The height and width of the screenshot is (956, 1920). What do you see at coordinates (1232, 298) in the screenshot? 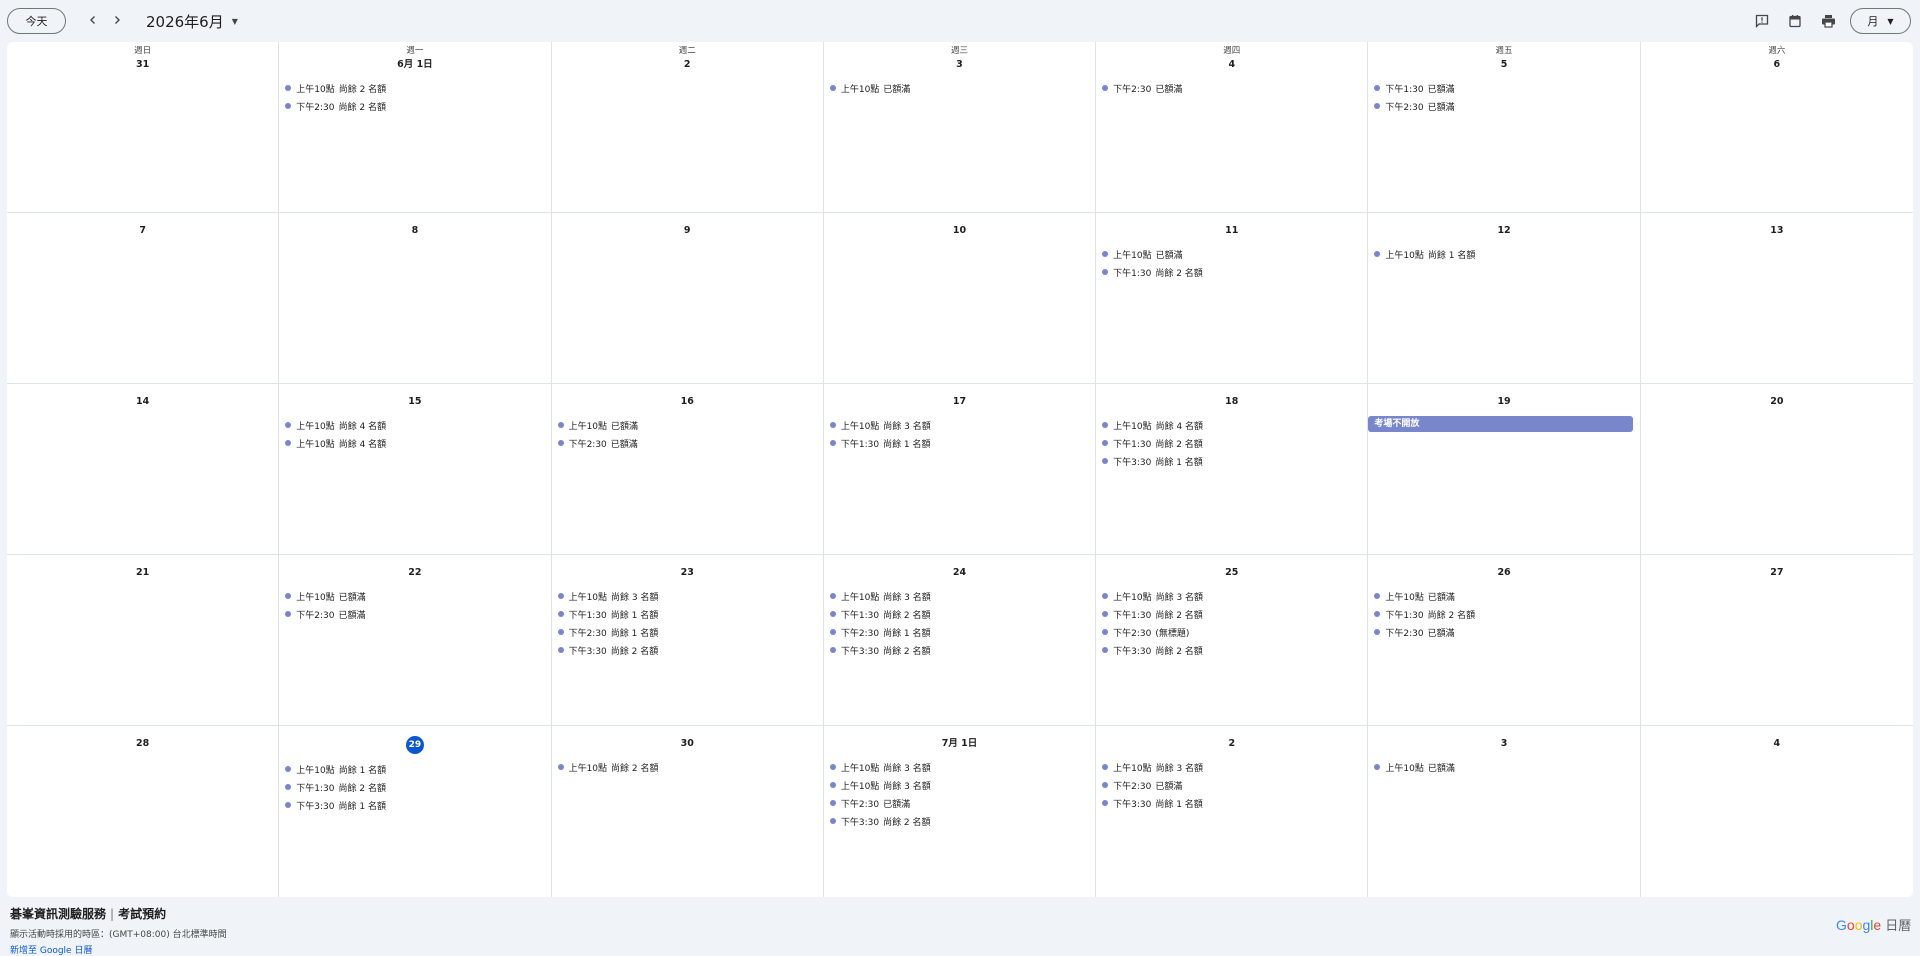
I see `day-cell: 11 上午10點 已額滿 下午1:30 尚餘 2 名額` at bounding box center [1232, 298].